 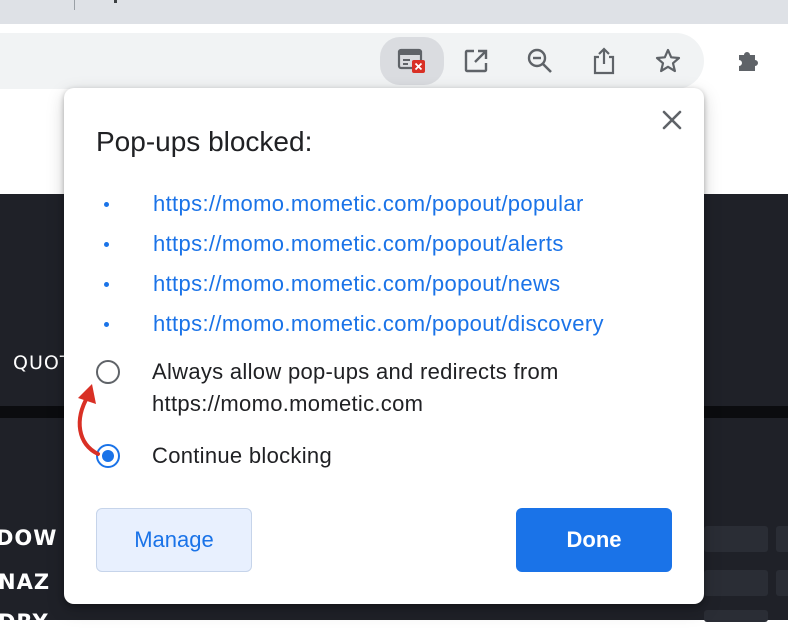 What do you see at coordinates (748, 61) in the screenshot?
I see `extensions-puzzle-icon` at bounding box center [748, 61].